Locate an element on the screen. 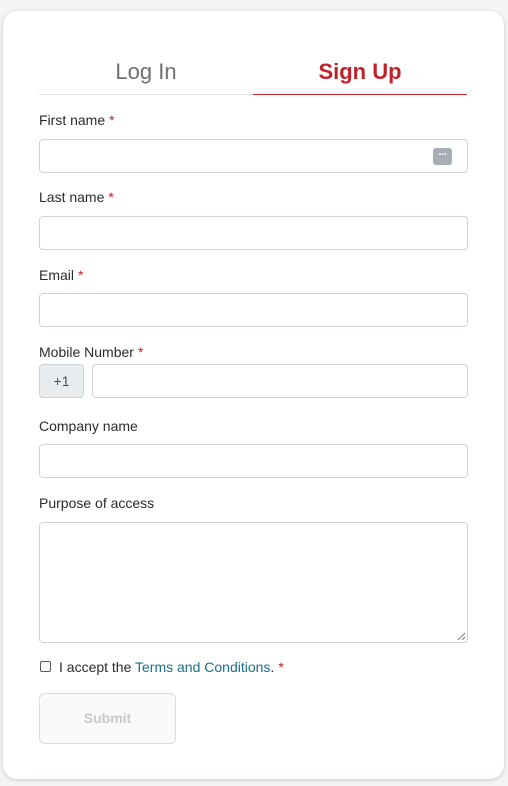  email-label-text: Email is located at coordinates (57, 275).